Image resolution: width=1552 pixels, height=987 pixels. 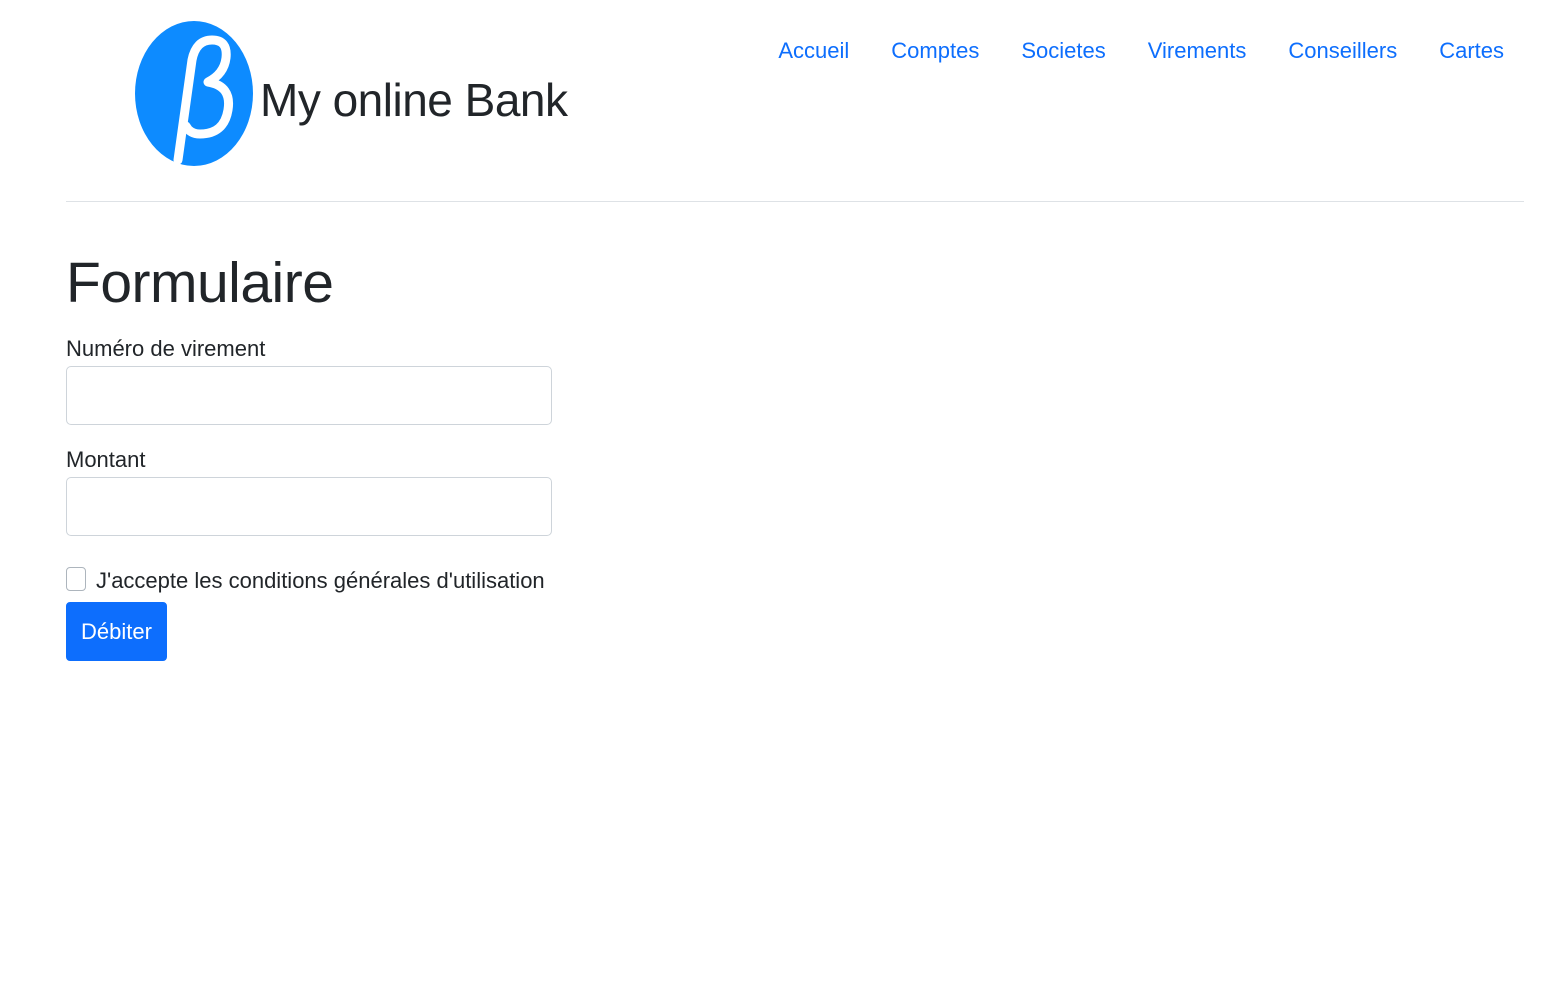 What do you see at coordinates (166, 348) in the screenshot?
I see `transfer-number-label: Numéro de virement` at bounding box center [166, 348].